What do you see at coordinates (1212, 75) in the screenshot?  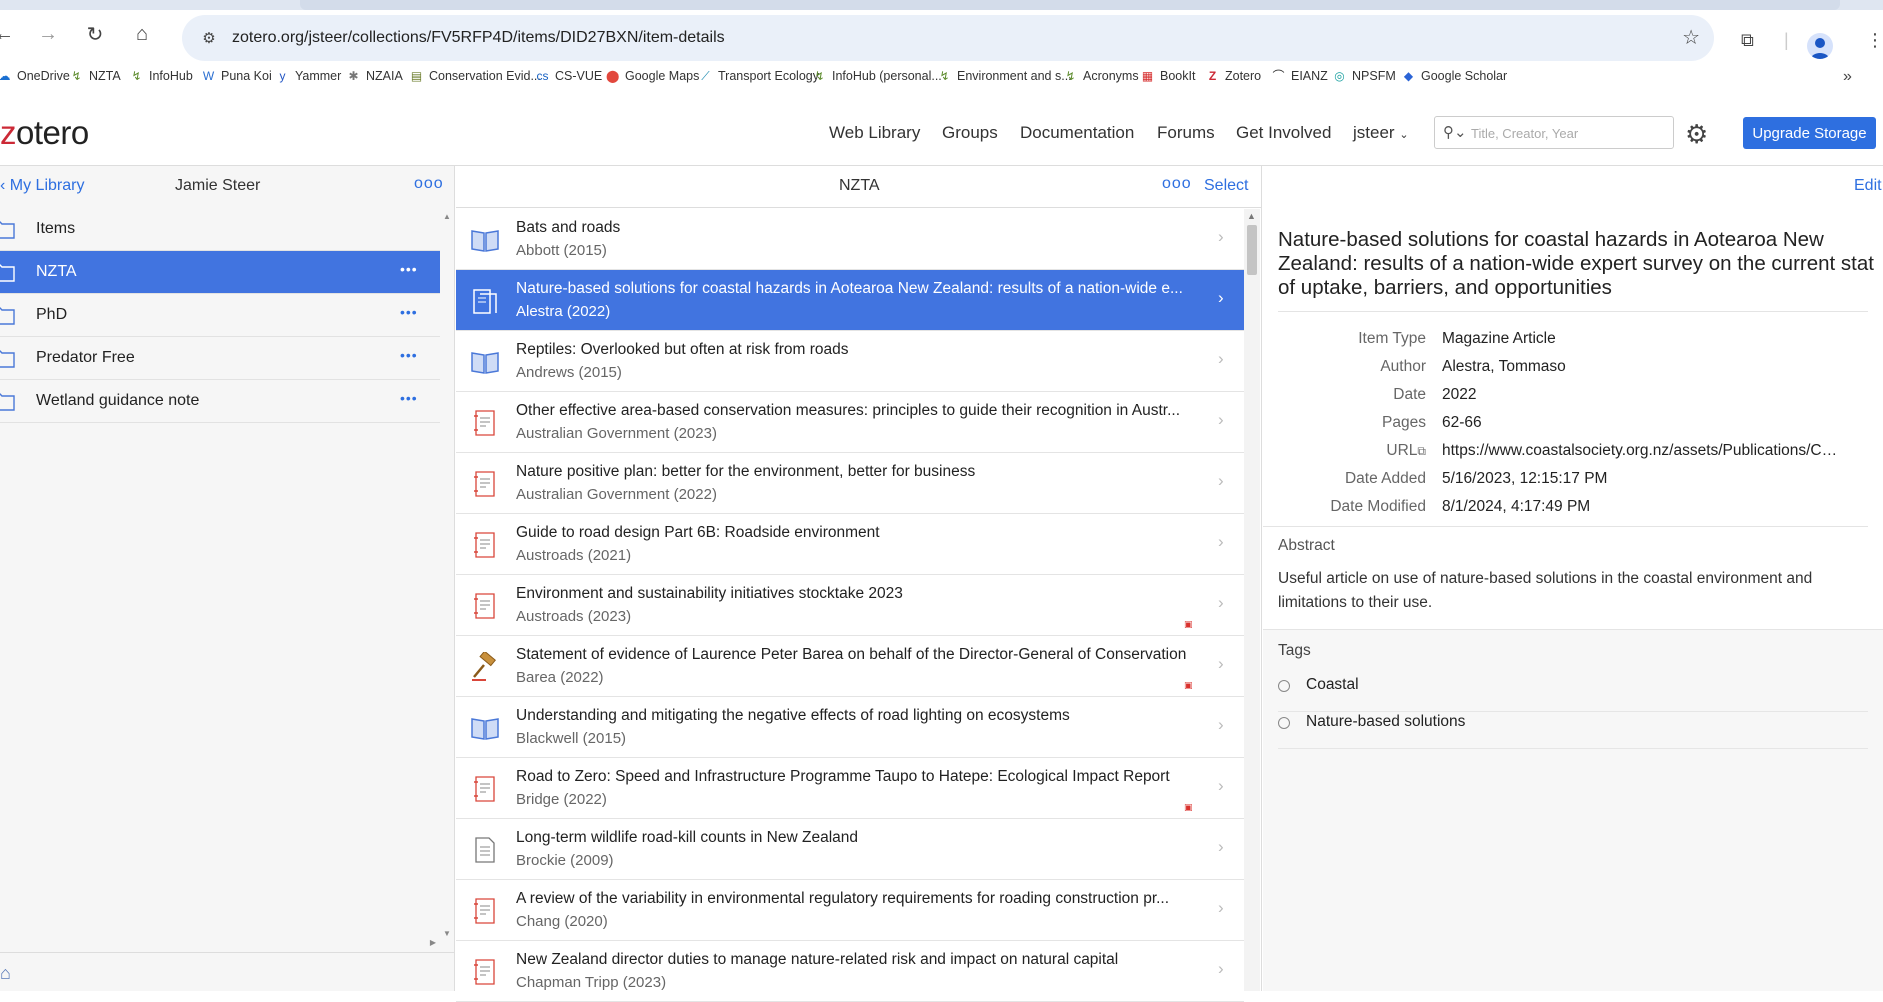 I see `zotero-icon: Z` at bounding box center [1212, 75].